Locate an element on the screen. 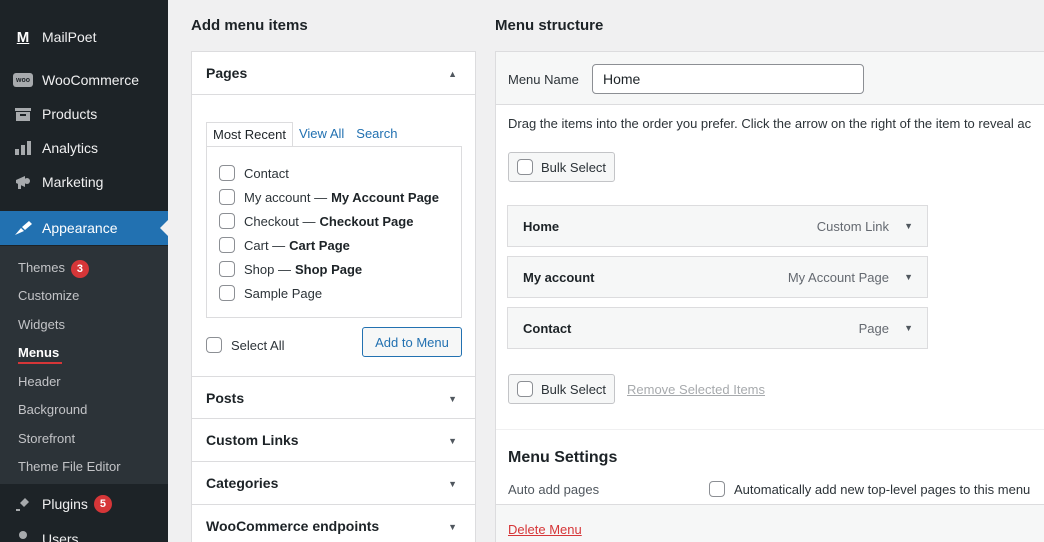  accordion-title: Pages is located at coordinates (227, 73).